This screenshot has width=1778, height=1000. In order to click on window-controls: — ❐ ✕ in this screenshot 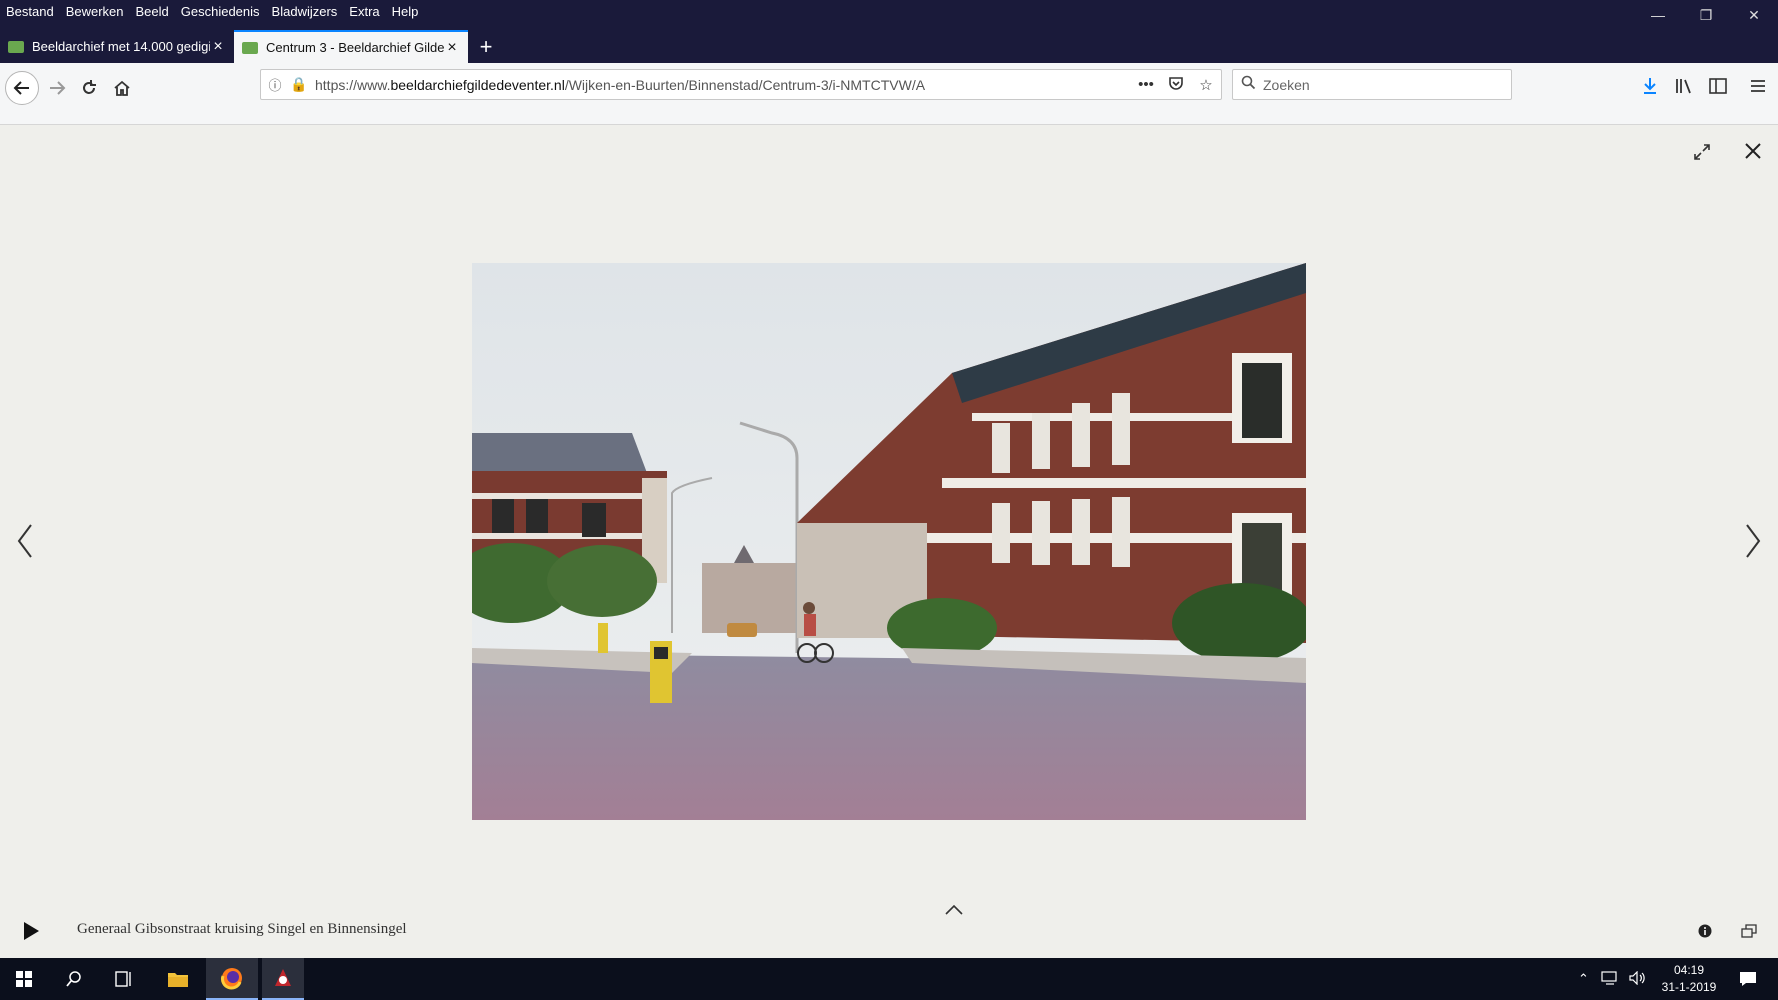, I will do `click(1706, 15)`.